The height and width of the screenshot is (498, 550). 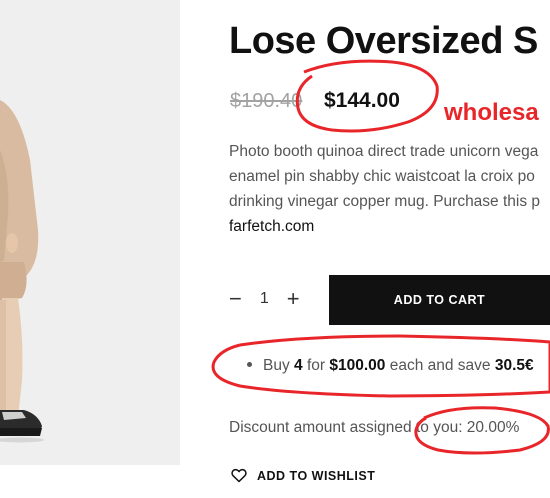 I want to click on increase-quantity-button: +, so click(x=293, y=299).